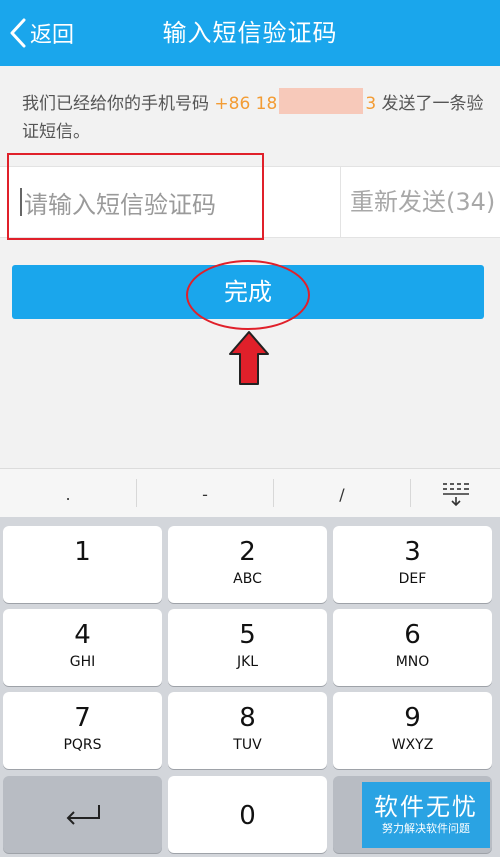 The image size is (500, 857). Describe the element at coordinates (321, 101) in the screenshot. I see `phone-mask` at that location.